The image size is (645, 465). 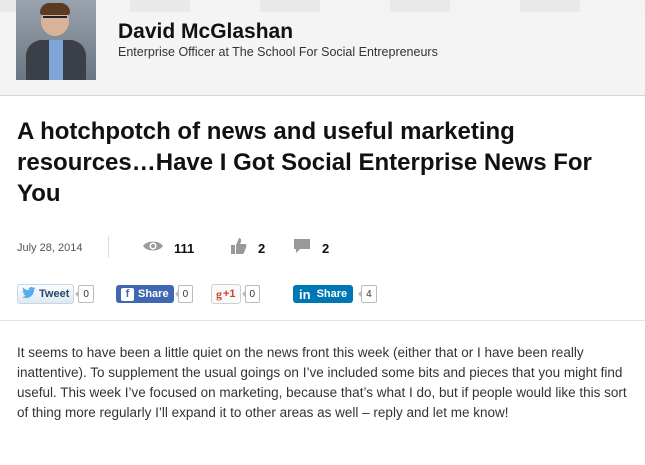 I want to click on facebook-count: 0, so click(x=184, y=294).